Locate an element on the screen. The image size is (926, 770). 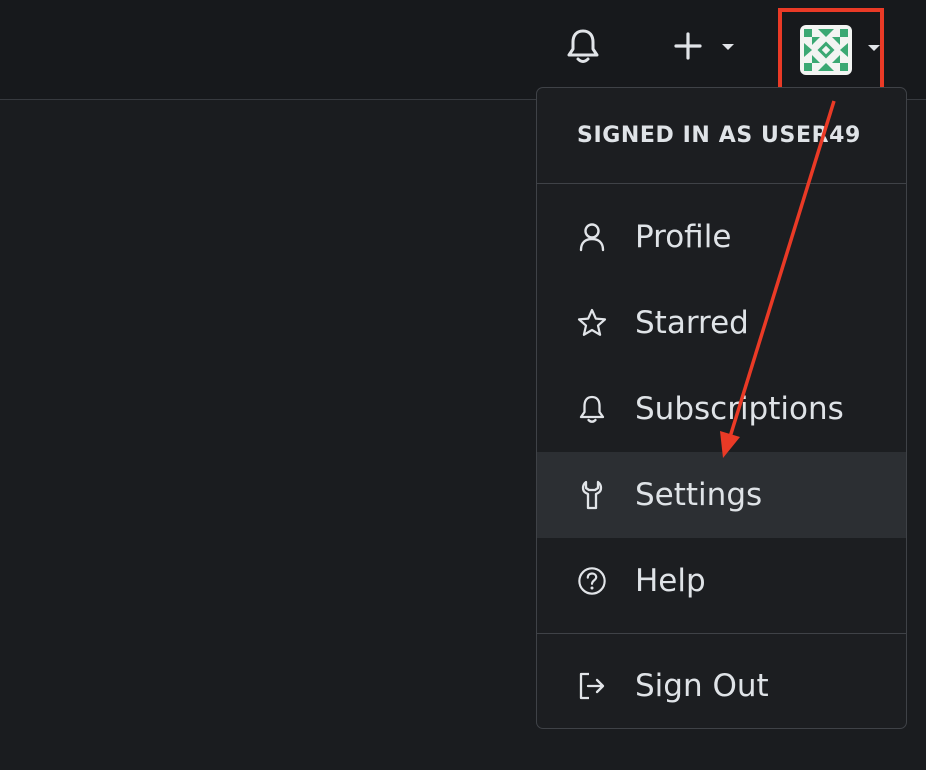
star-icon is located at coordinates (592, 323).